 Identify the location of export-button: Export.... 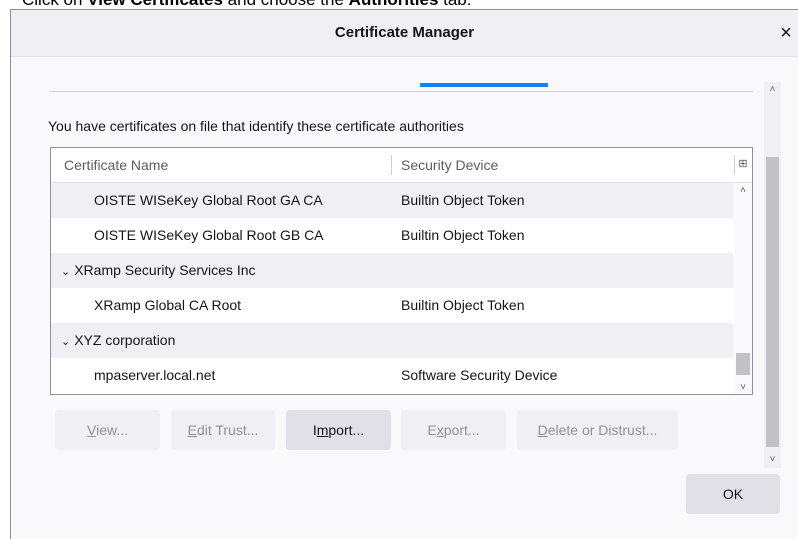
(453, 430).